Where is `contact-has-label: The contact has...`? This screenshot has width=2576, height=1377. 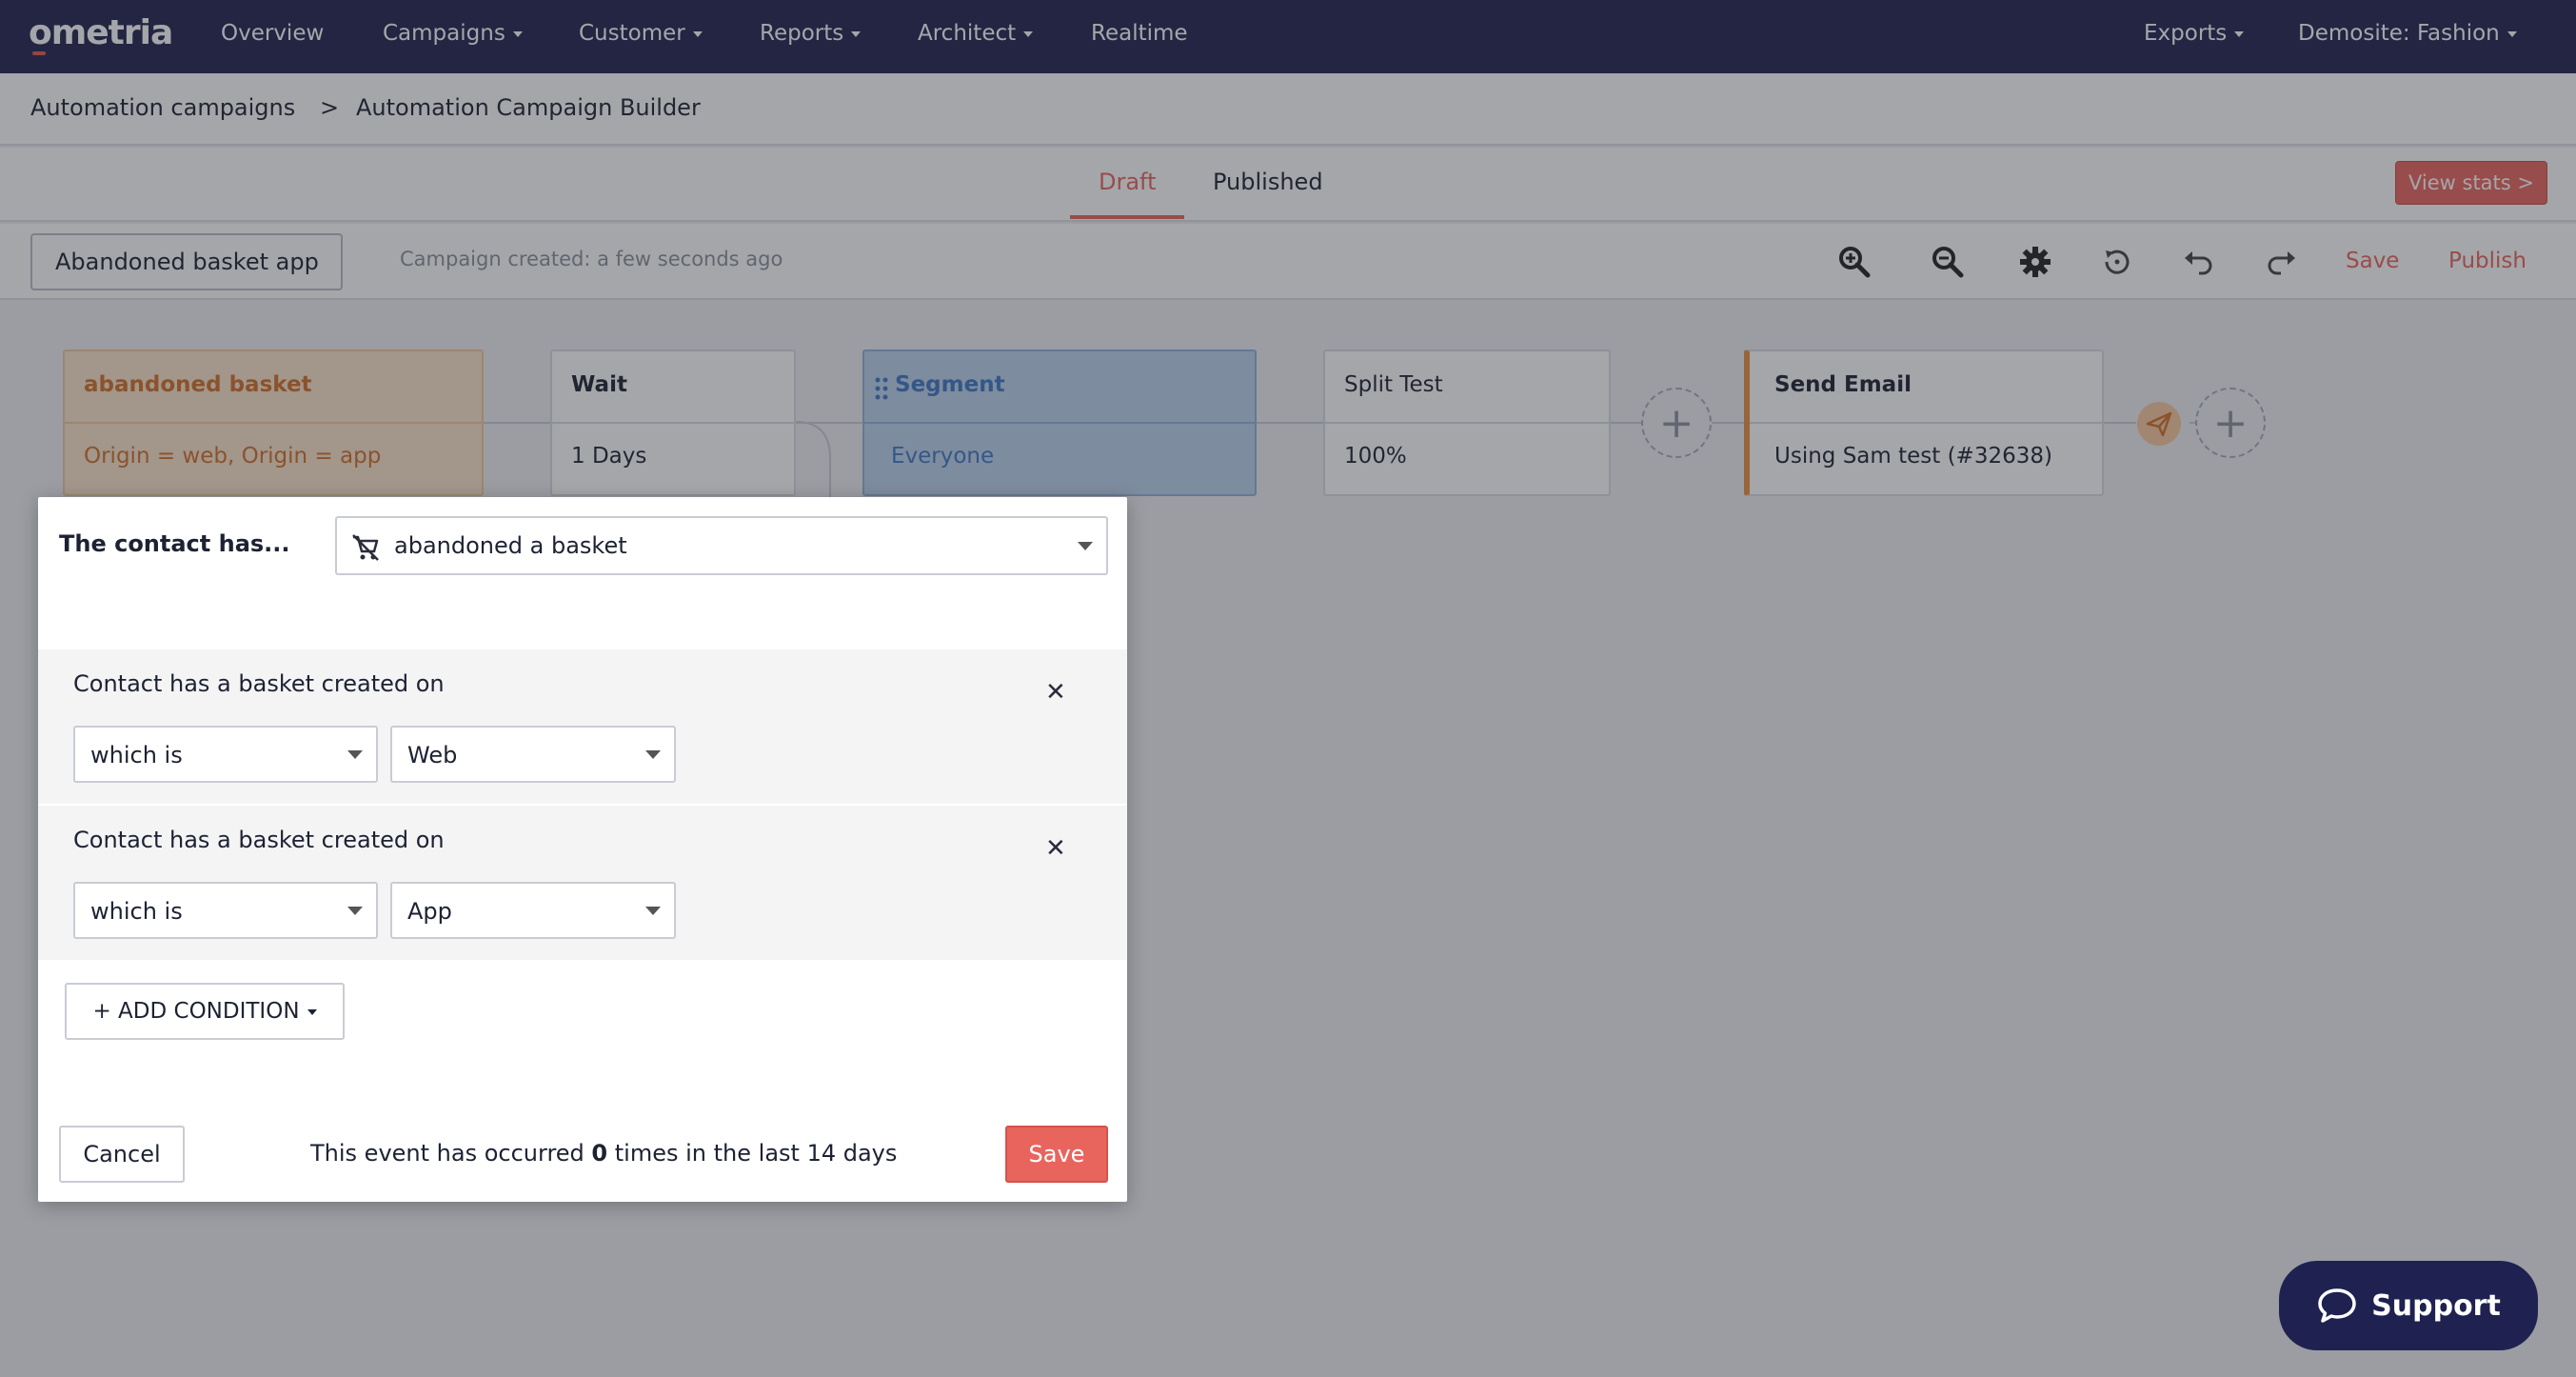 contact-has-label: The contact has... is located at coordinates (174, 543).